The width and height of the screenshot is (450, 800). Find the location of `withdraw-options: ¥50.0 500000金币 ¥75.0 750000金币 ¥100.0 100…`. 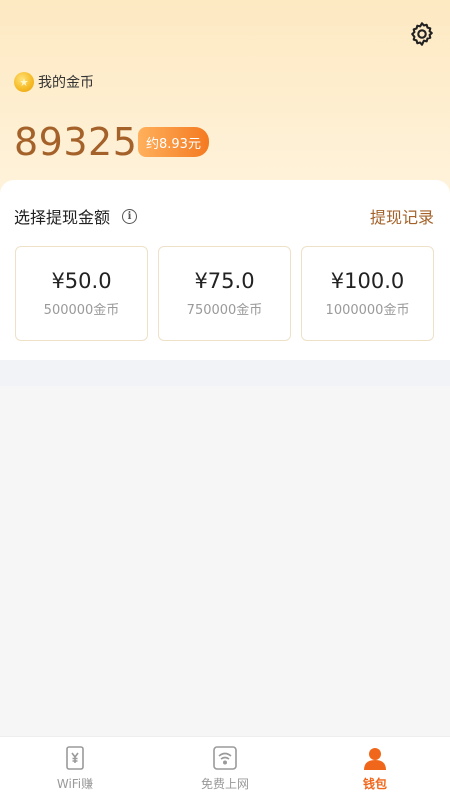

withdraw-options: ¥50.0 500000金币 ¥75.0 750000金币 ¥100.0 100… is located at coordinates (224, 293).